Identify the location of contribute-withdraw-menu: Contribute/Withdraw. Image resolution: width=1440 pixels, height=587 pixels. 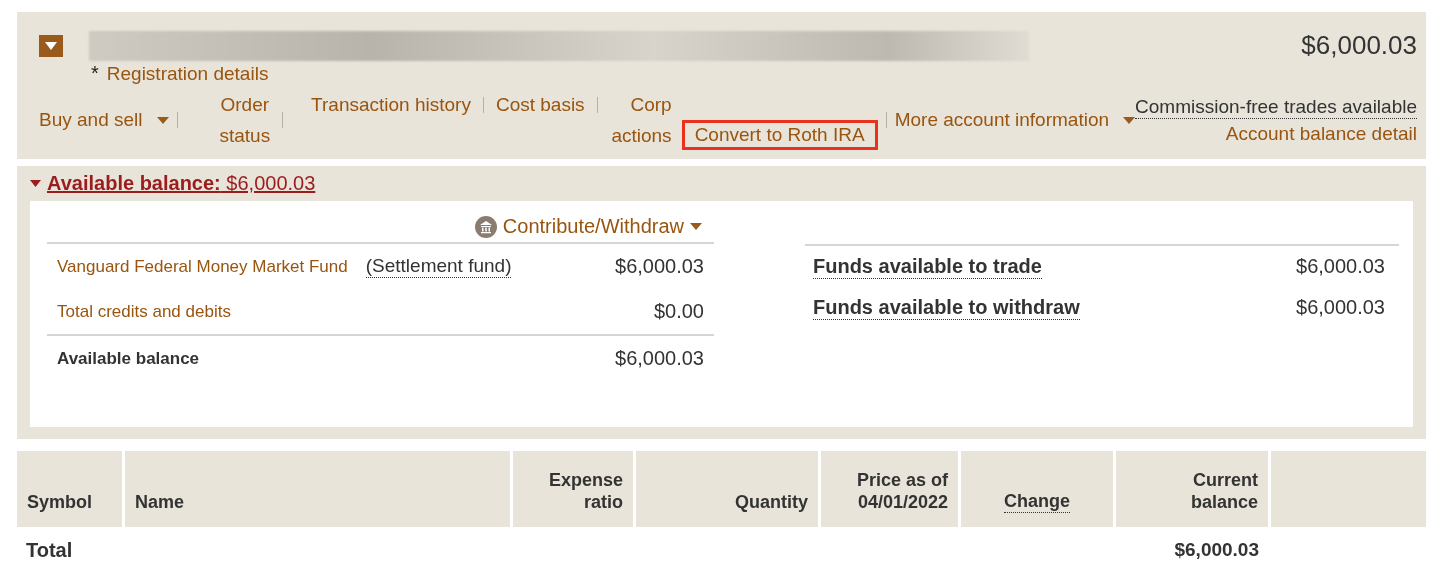
(594, 226).